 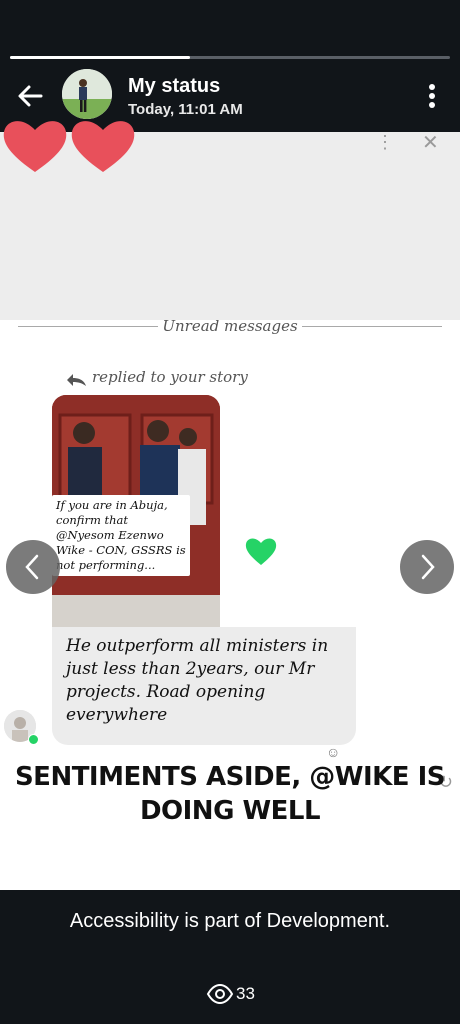 What do you see at coordinates (230, 794) in the screenshot?
I see `story-headline: SENTIMENTS ASIDE, @WIKE IS DOING WELL` at bounding box center [230, 794].